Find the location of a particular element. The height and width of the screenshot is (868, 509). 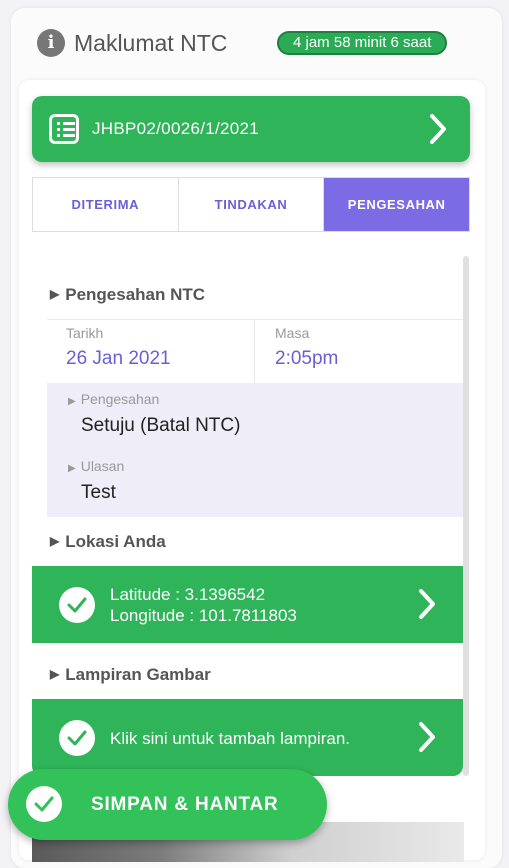

remarks-value: Test is located at coordinates (98, 492).